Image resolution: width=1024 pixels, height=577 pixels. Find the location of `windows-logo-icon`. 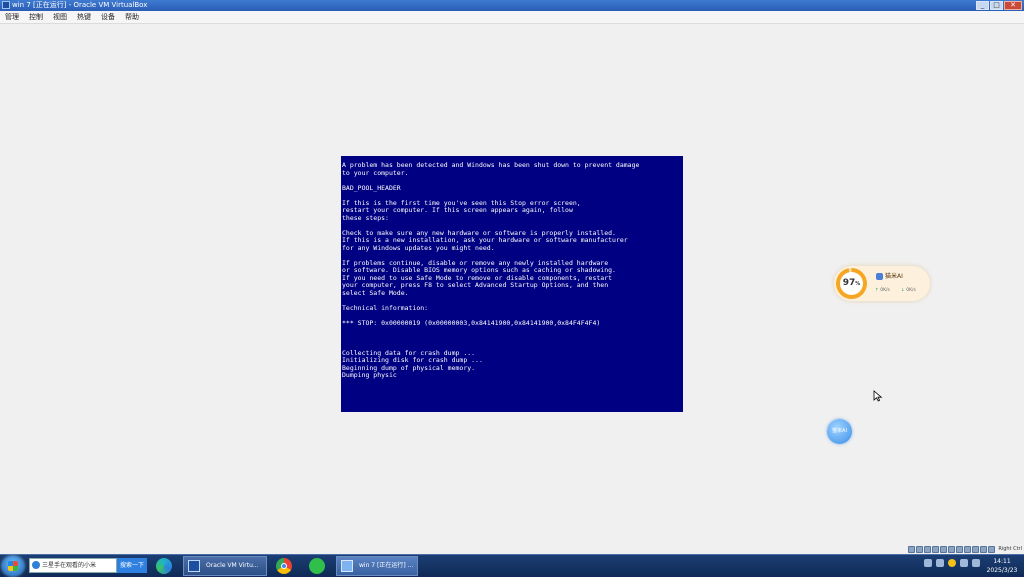

windows-logo-icon is located at coordinates (13, 566).